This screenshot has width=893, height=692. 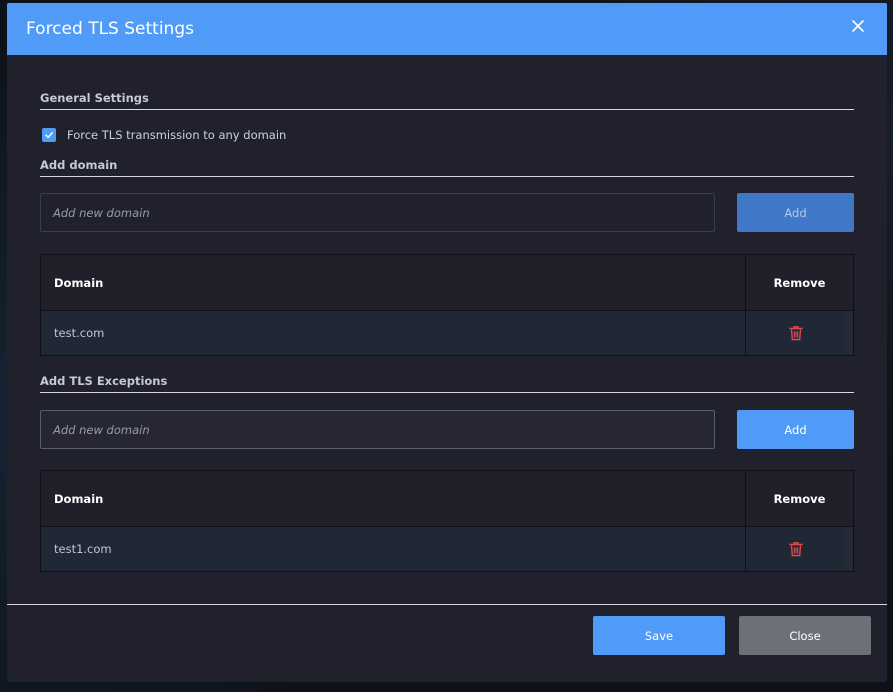 I want to click on add-domain-placeholder: Add new domain, so click(x=101, y=212).